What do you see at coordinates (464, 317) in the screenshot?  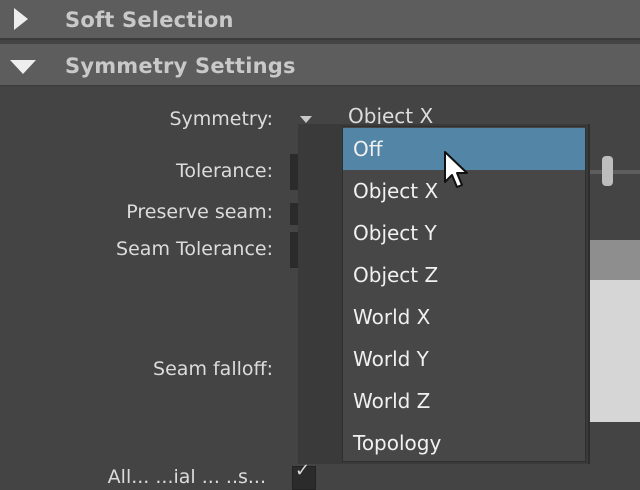 I see `dropdown-option-world-x: World X` at bounding box center [464, 317].